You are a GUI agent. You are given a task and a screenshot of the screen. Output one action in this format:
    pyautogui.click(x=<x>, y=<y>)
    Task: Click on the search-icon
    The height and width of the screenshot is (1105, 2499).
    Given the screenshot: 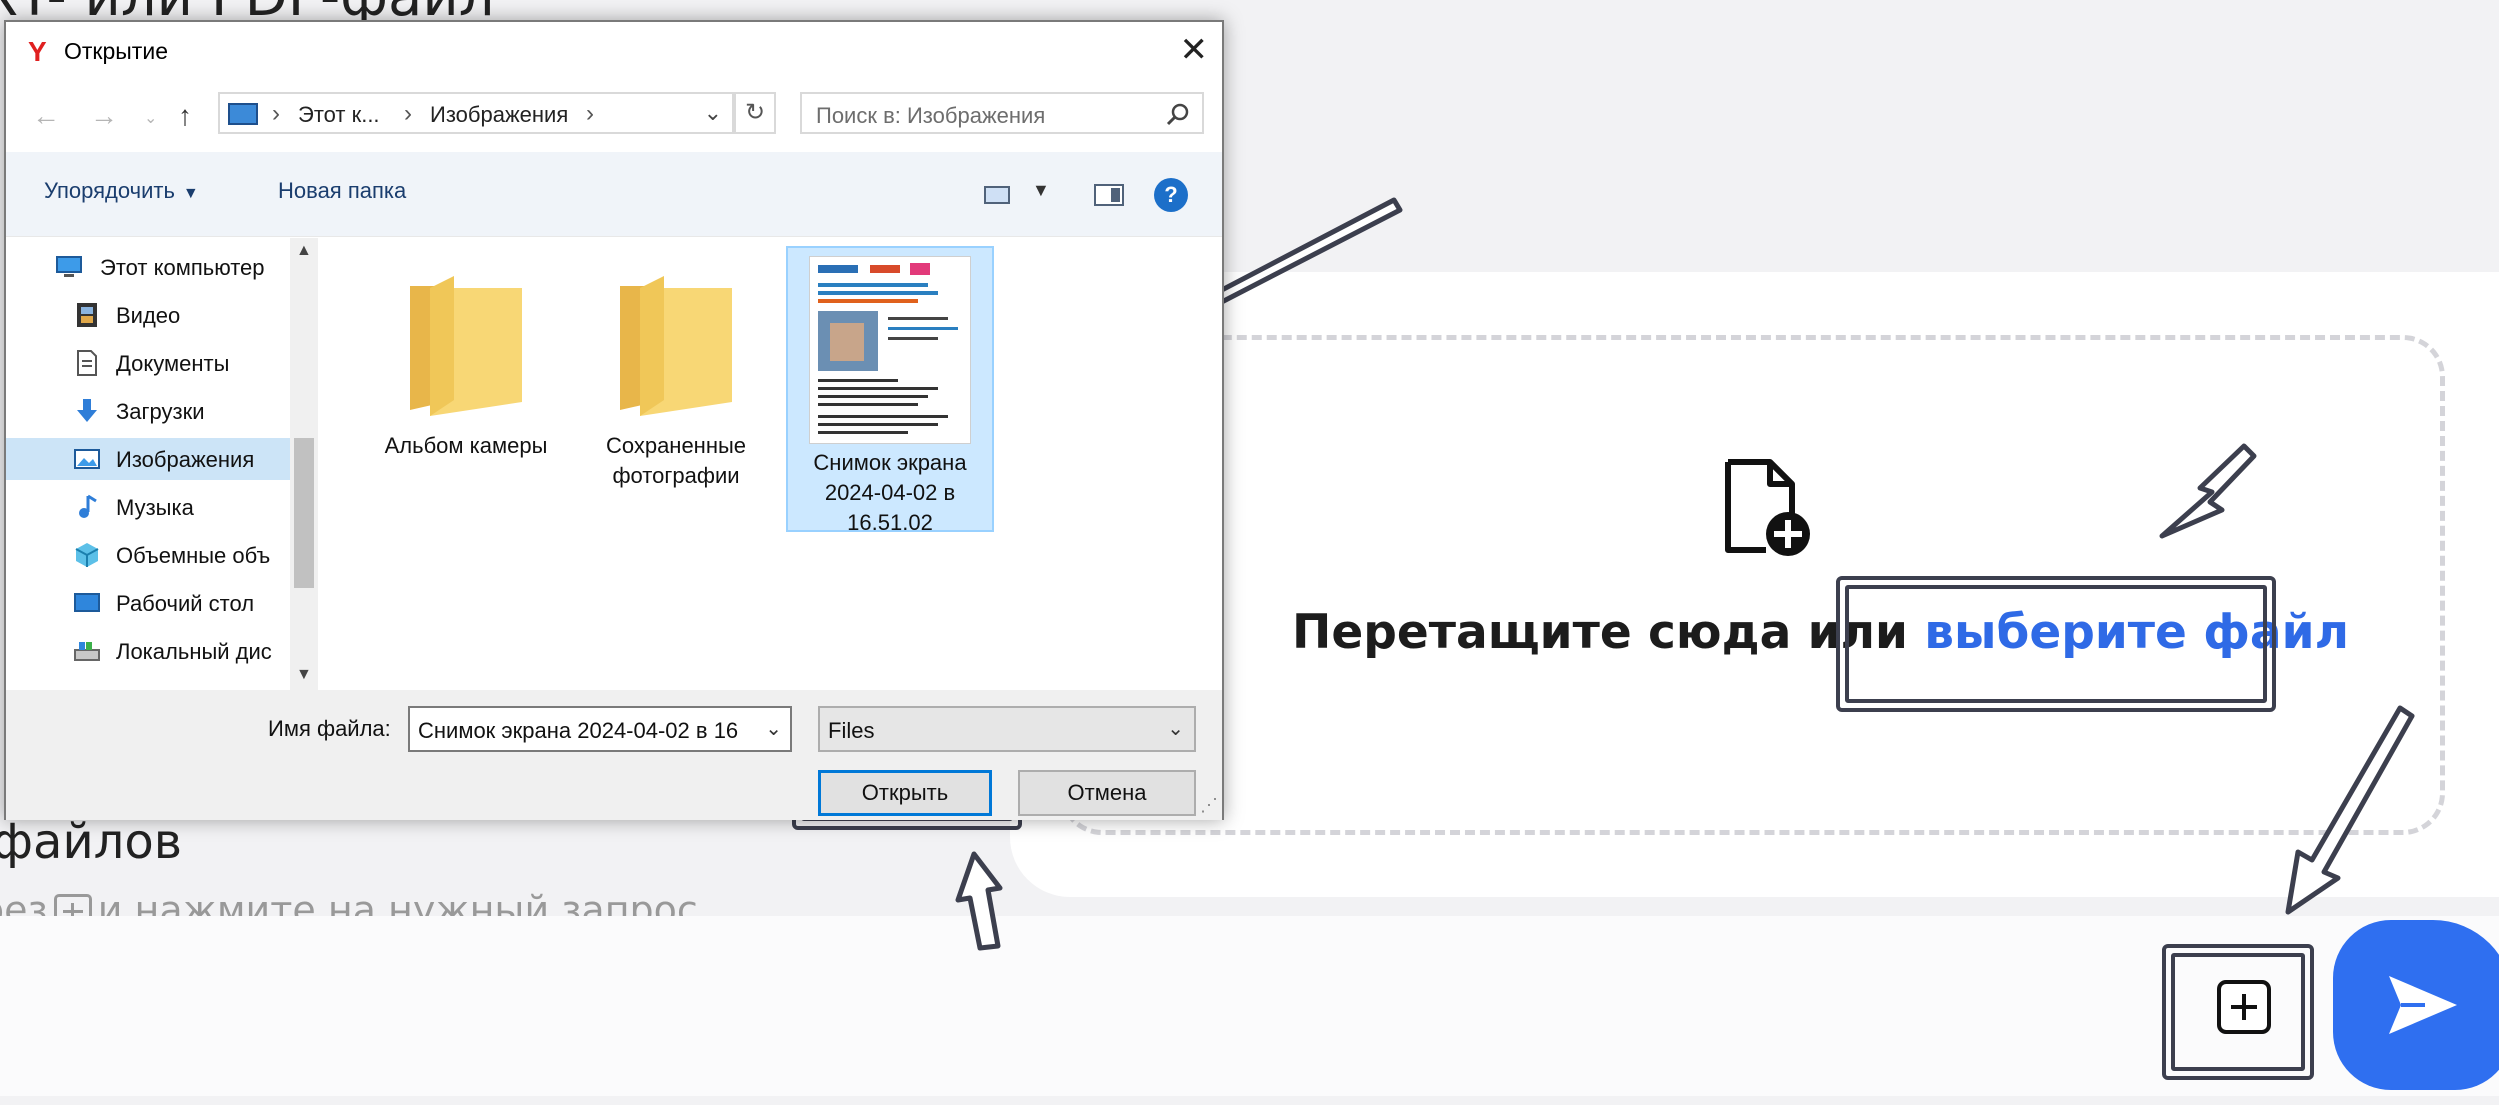 What is the action you would take?
    pyautogui.click(x=1177, y=114)
    